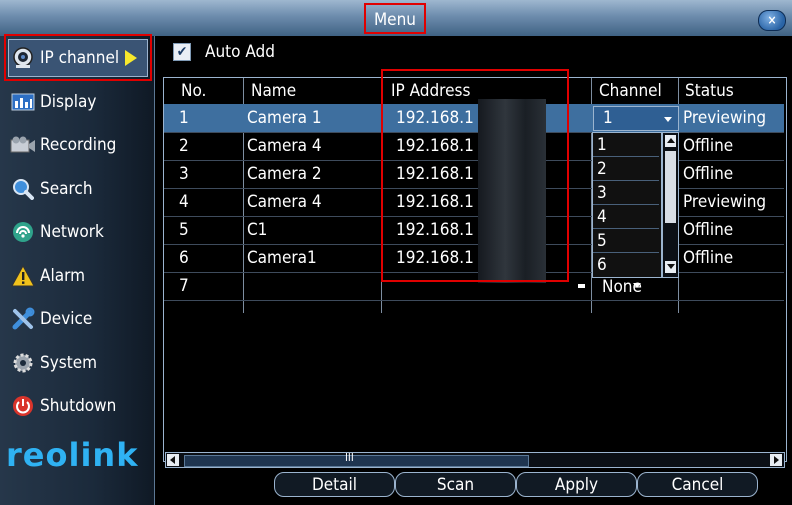 Image resolution: width=792 pixels, height=505 pixels. I want to click on apply-button: Apply, so click(576, 484).